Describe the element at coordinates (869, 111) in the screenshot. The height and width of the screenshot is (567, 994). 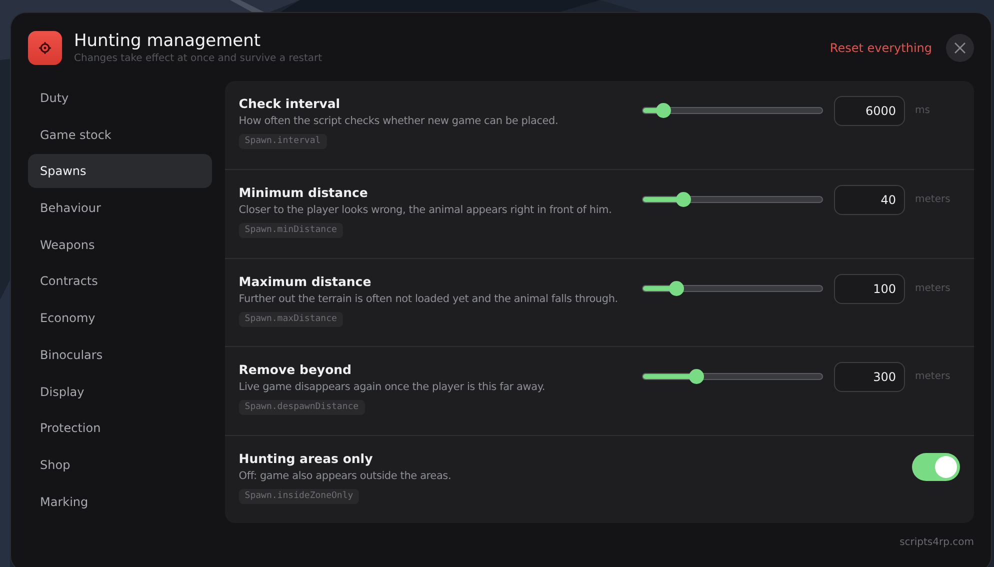
I see `value-field: 6000` at that location.